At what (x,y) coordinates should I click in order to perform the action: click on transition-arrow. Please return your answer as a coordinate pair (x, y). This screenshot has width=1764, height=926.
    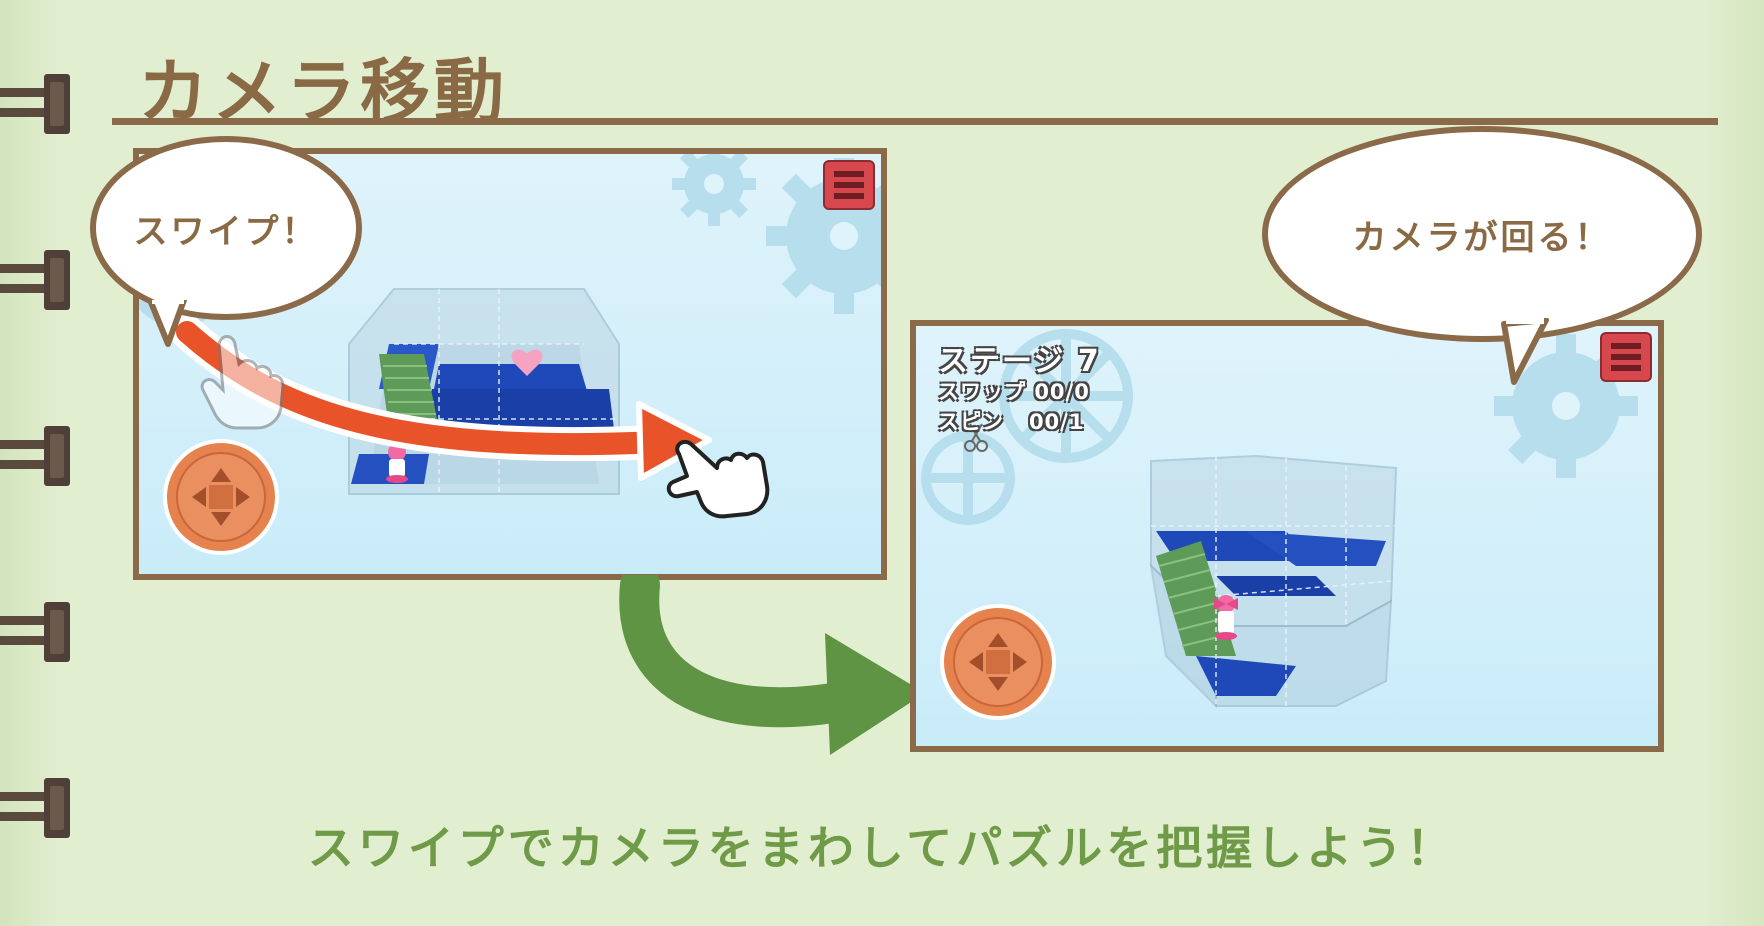
    Looking at the image, I should click on (772, 665).